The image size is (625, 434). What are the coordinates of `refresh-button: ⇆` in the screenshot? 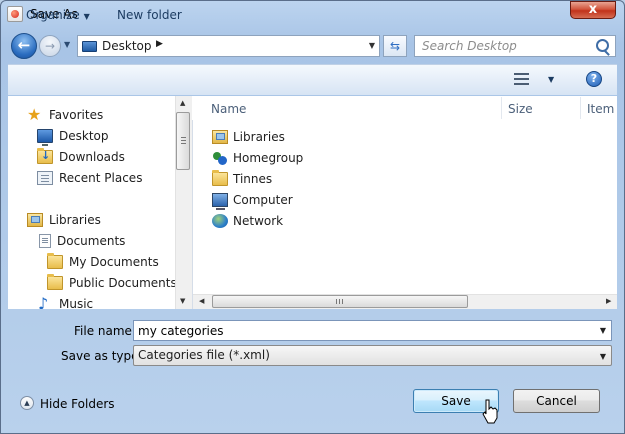 It's located at (395, 46).